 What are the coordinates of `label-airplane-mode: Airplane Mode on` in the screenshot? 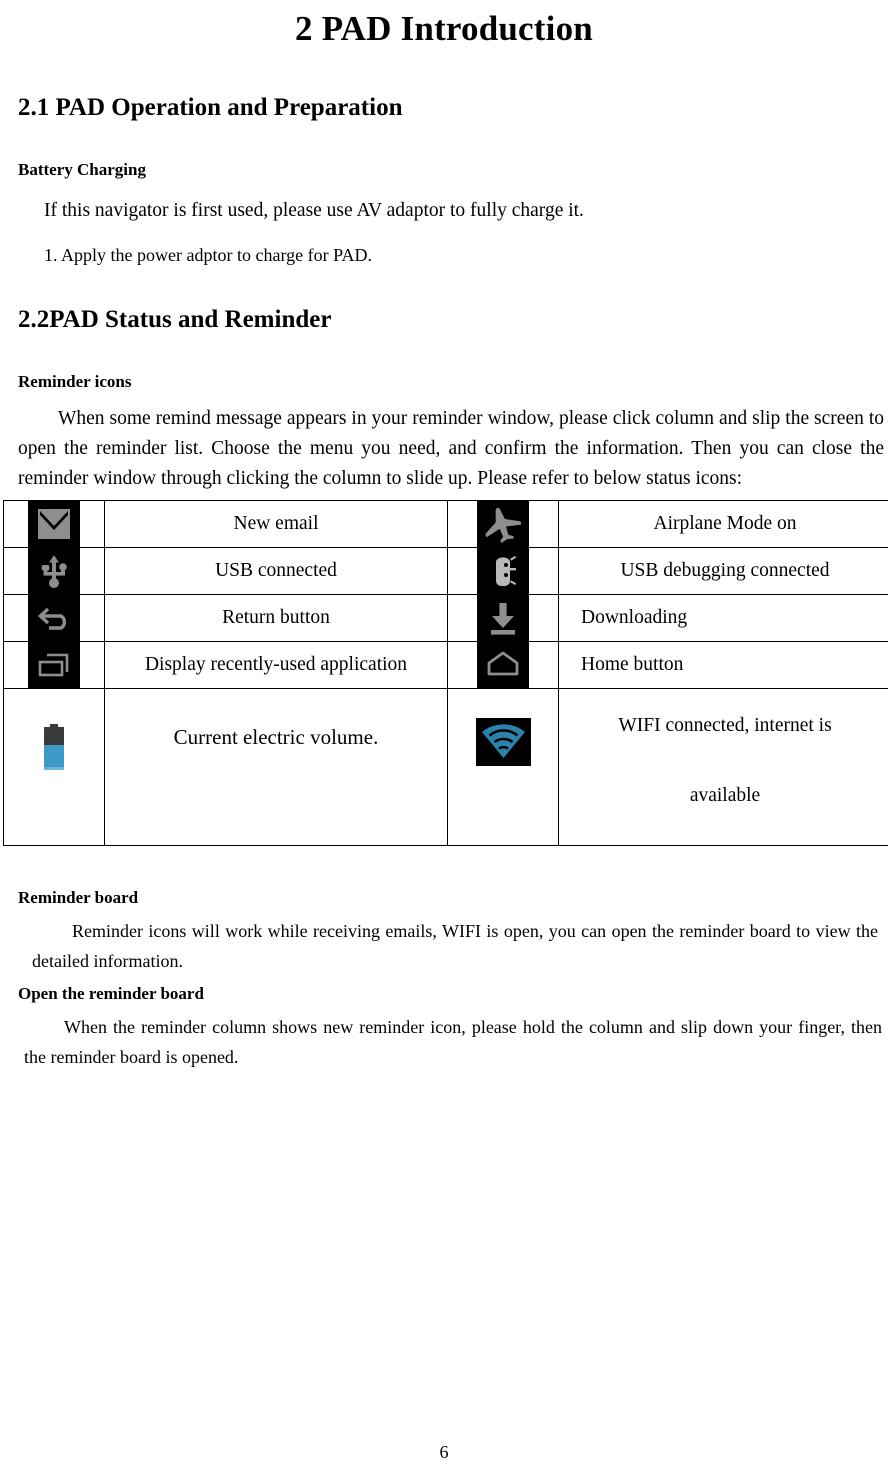 It's located at (723, 524).